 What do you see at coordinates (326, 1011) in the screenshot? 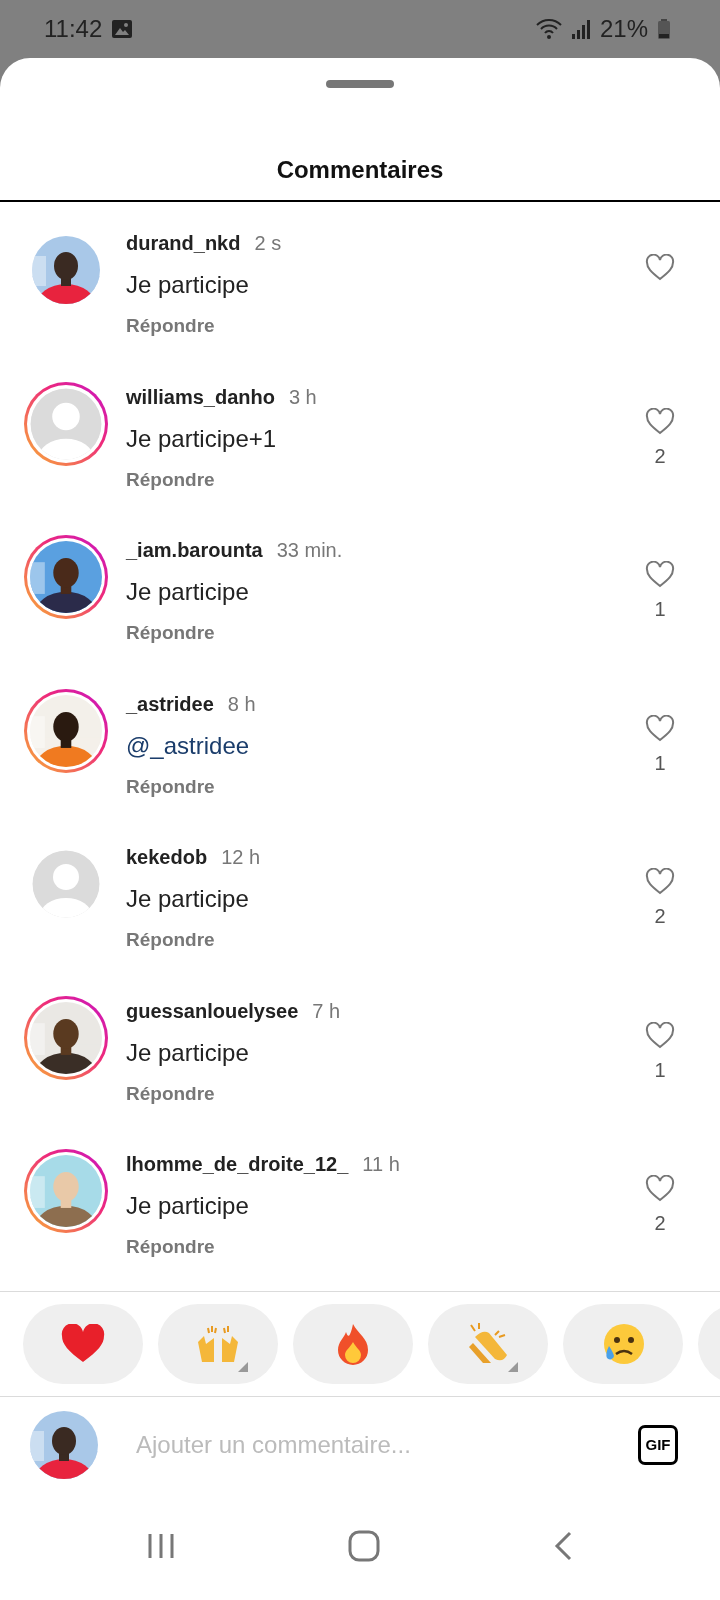
I see `comment-time: 7 h` at bounding box center [326, 1011].